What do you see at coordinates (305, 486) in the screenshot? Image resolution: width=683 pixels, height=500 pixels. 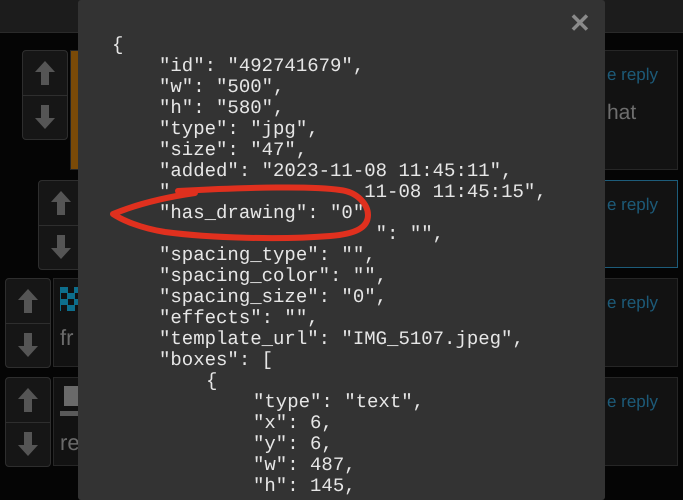 I see `code-line: "h": 145,` at bounding box center [305, 486].